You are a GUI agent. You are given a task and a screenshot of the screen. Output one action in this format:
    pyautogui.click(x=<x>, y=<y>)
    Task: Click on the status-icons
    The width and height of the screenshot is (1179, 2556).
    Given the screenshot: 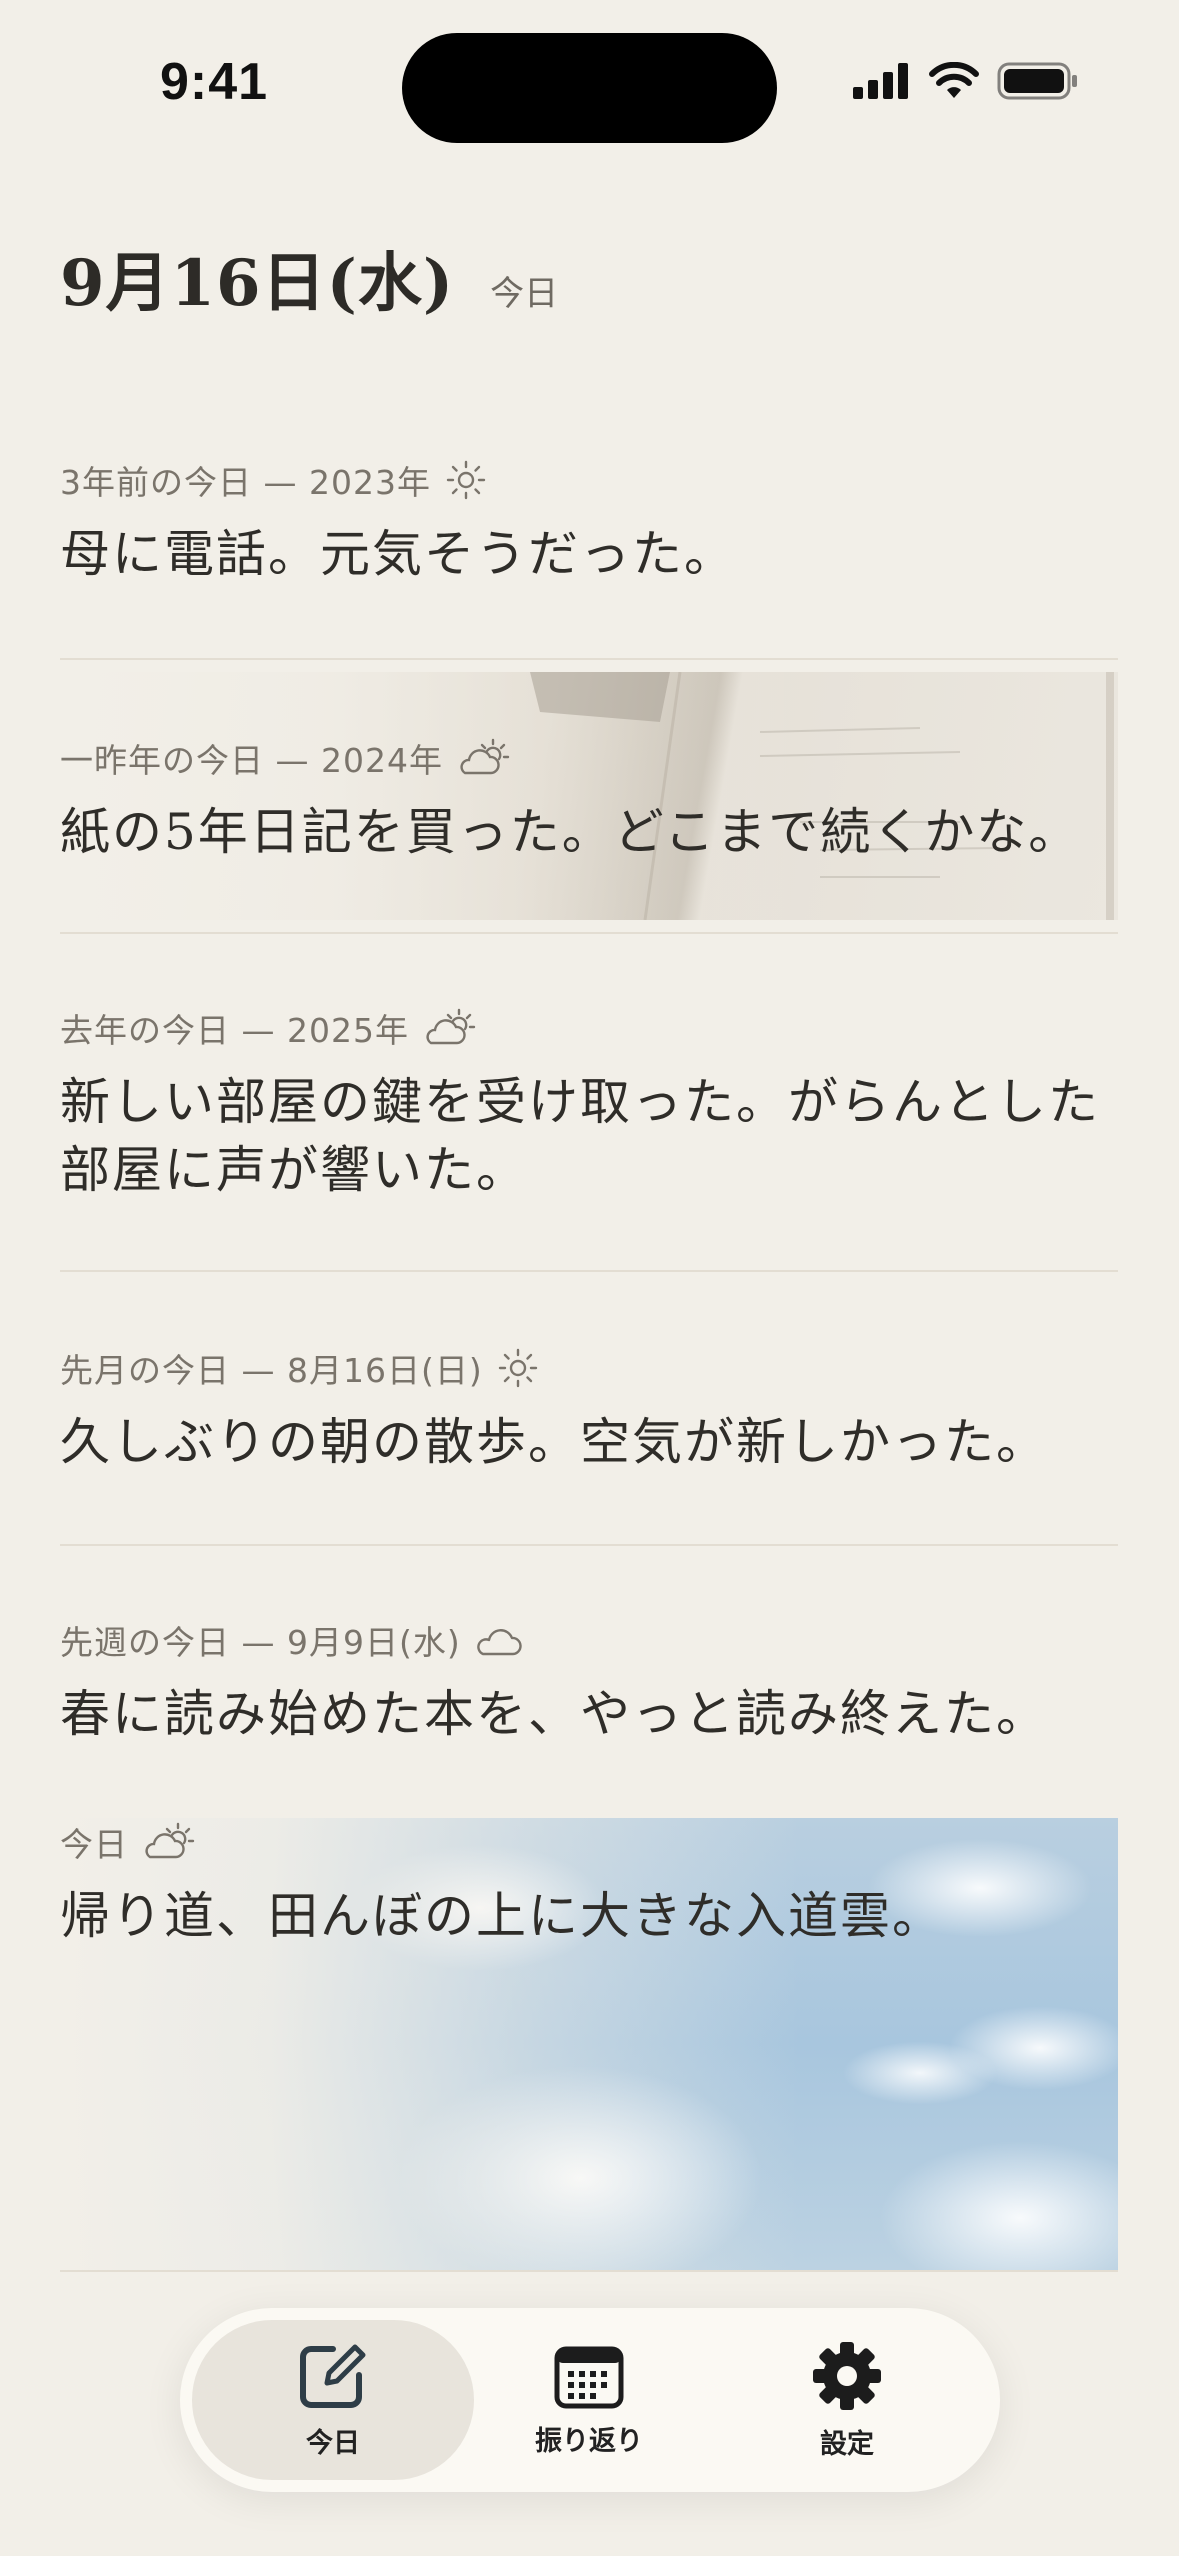 What is the action you would take?
    pyautogui.click(x=966, y=81)
    